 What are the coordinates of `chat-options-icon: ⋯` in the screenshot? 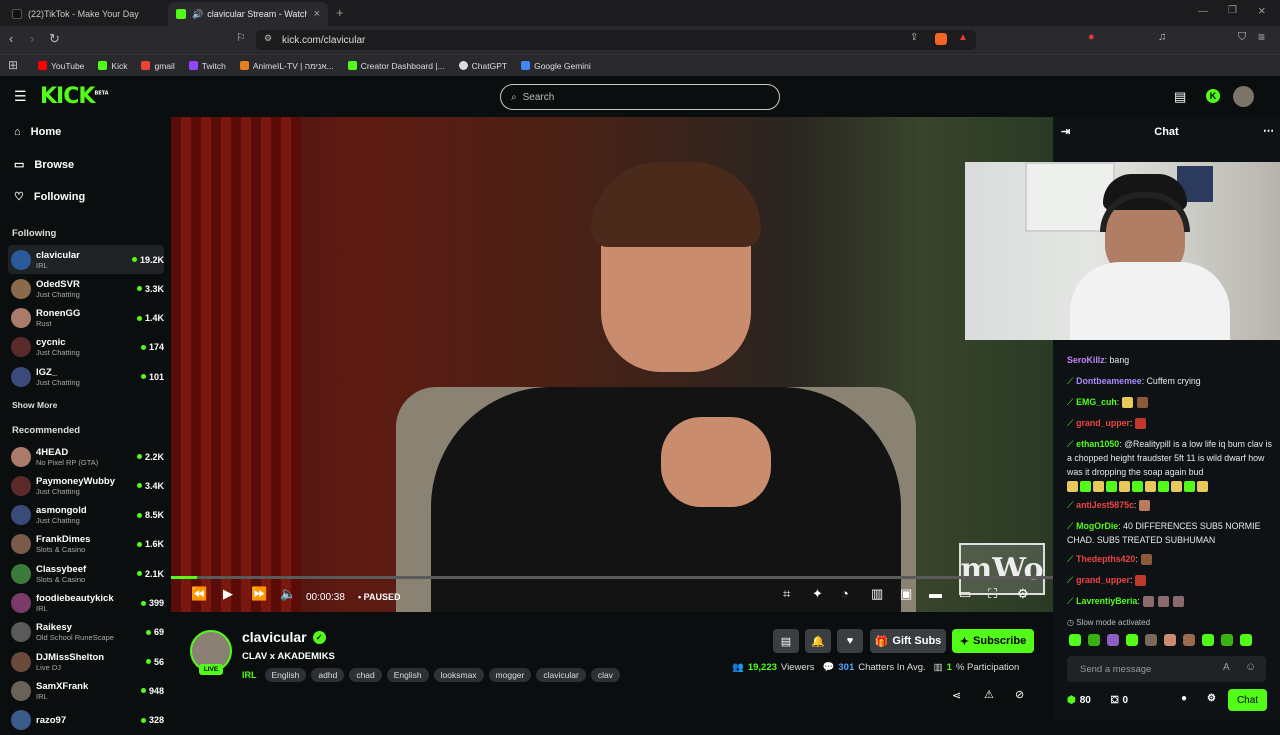 It's located at (1268, 130).